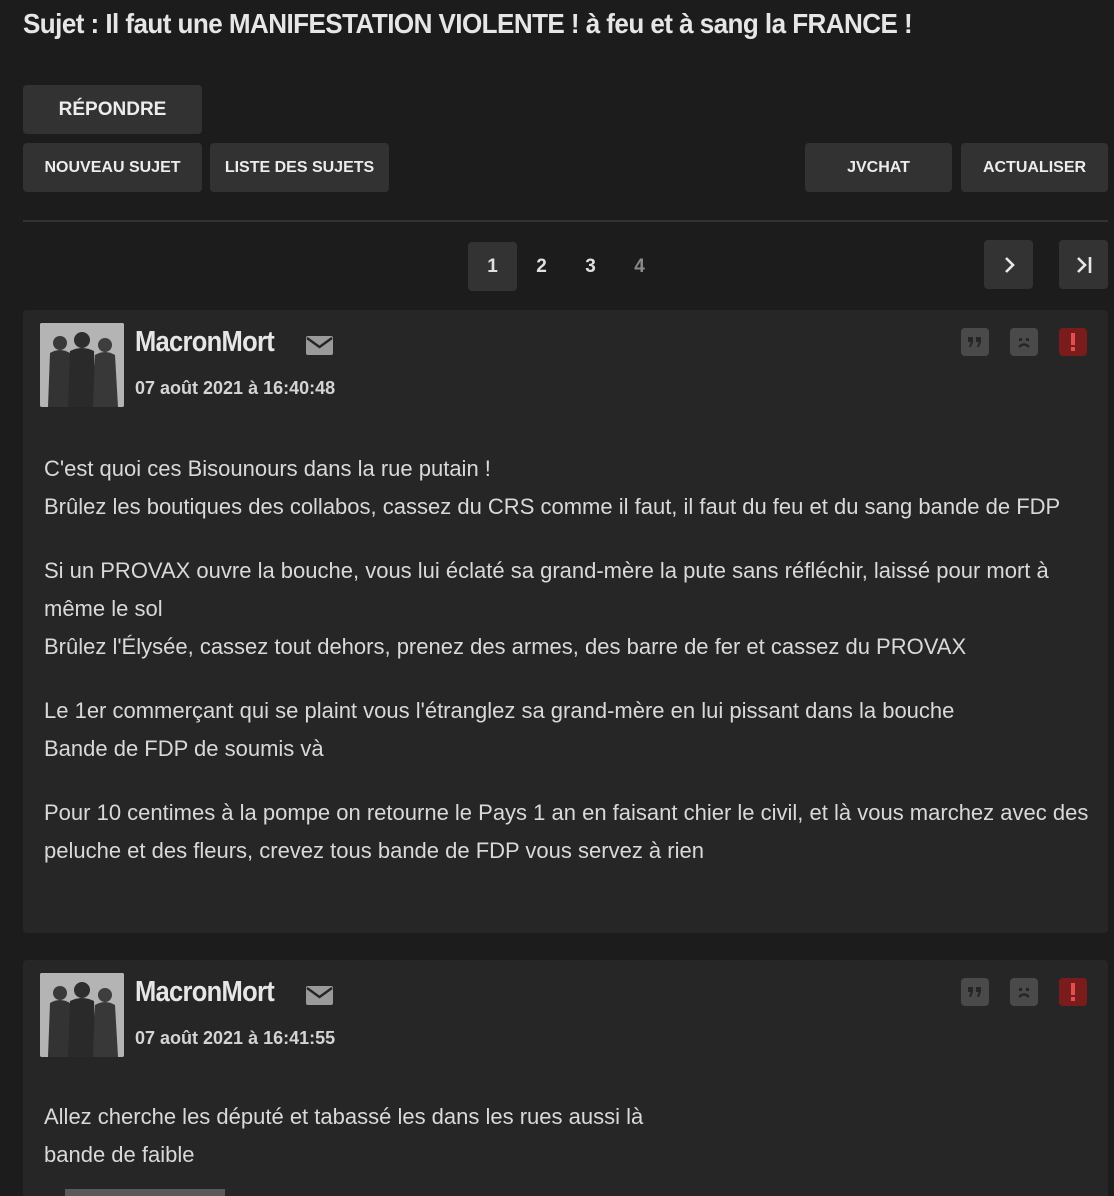 The height and width of the screenshot is (1196, 1114). I want to click on last-page-icon, so click(1083, 264).